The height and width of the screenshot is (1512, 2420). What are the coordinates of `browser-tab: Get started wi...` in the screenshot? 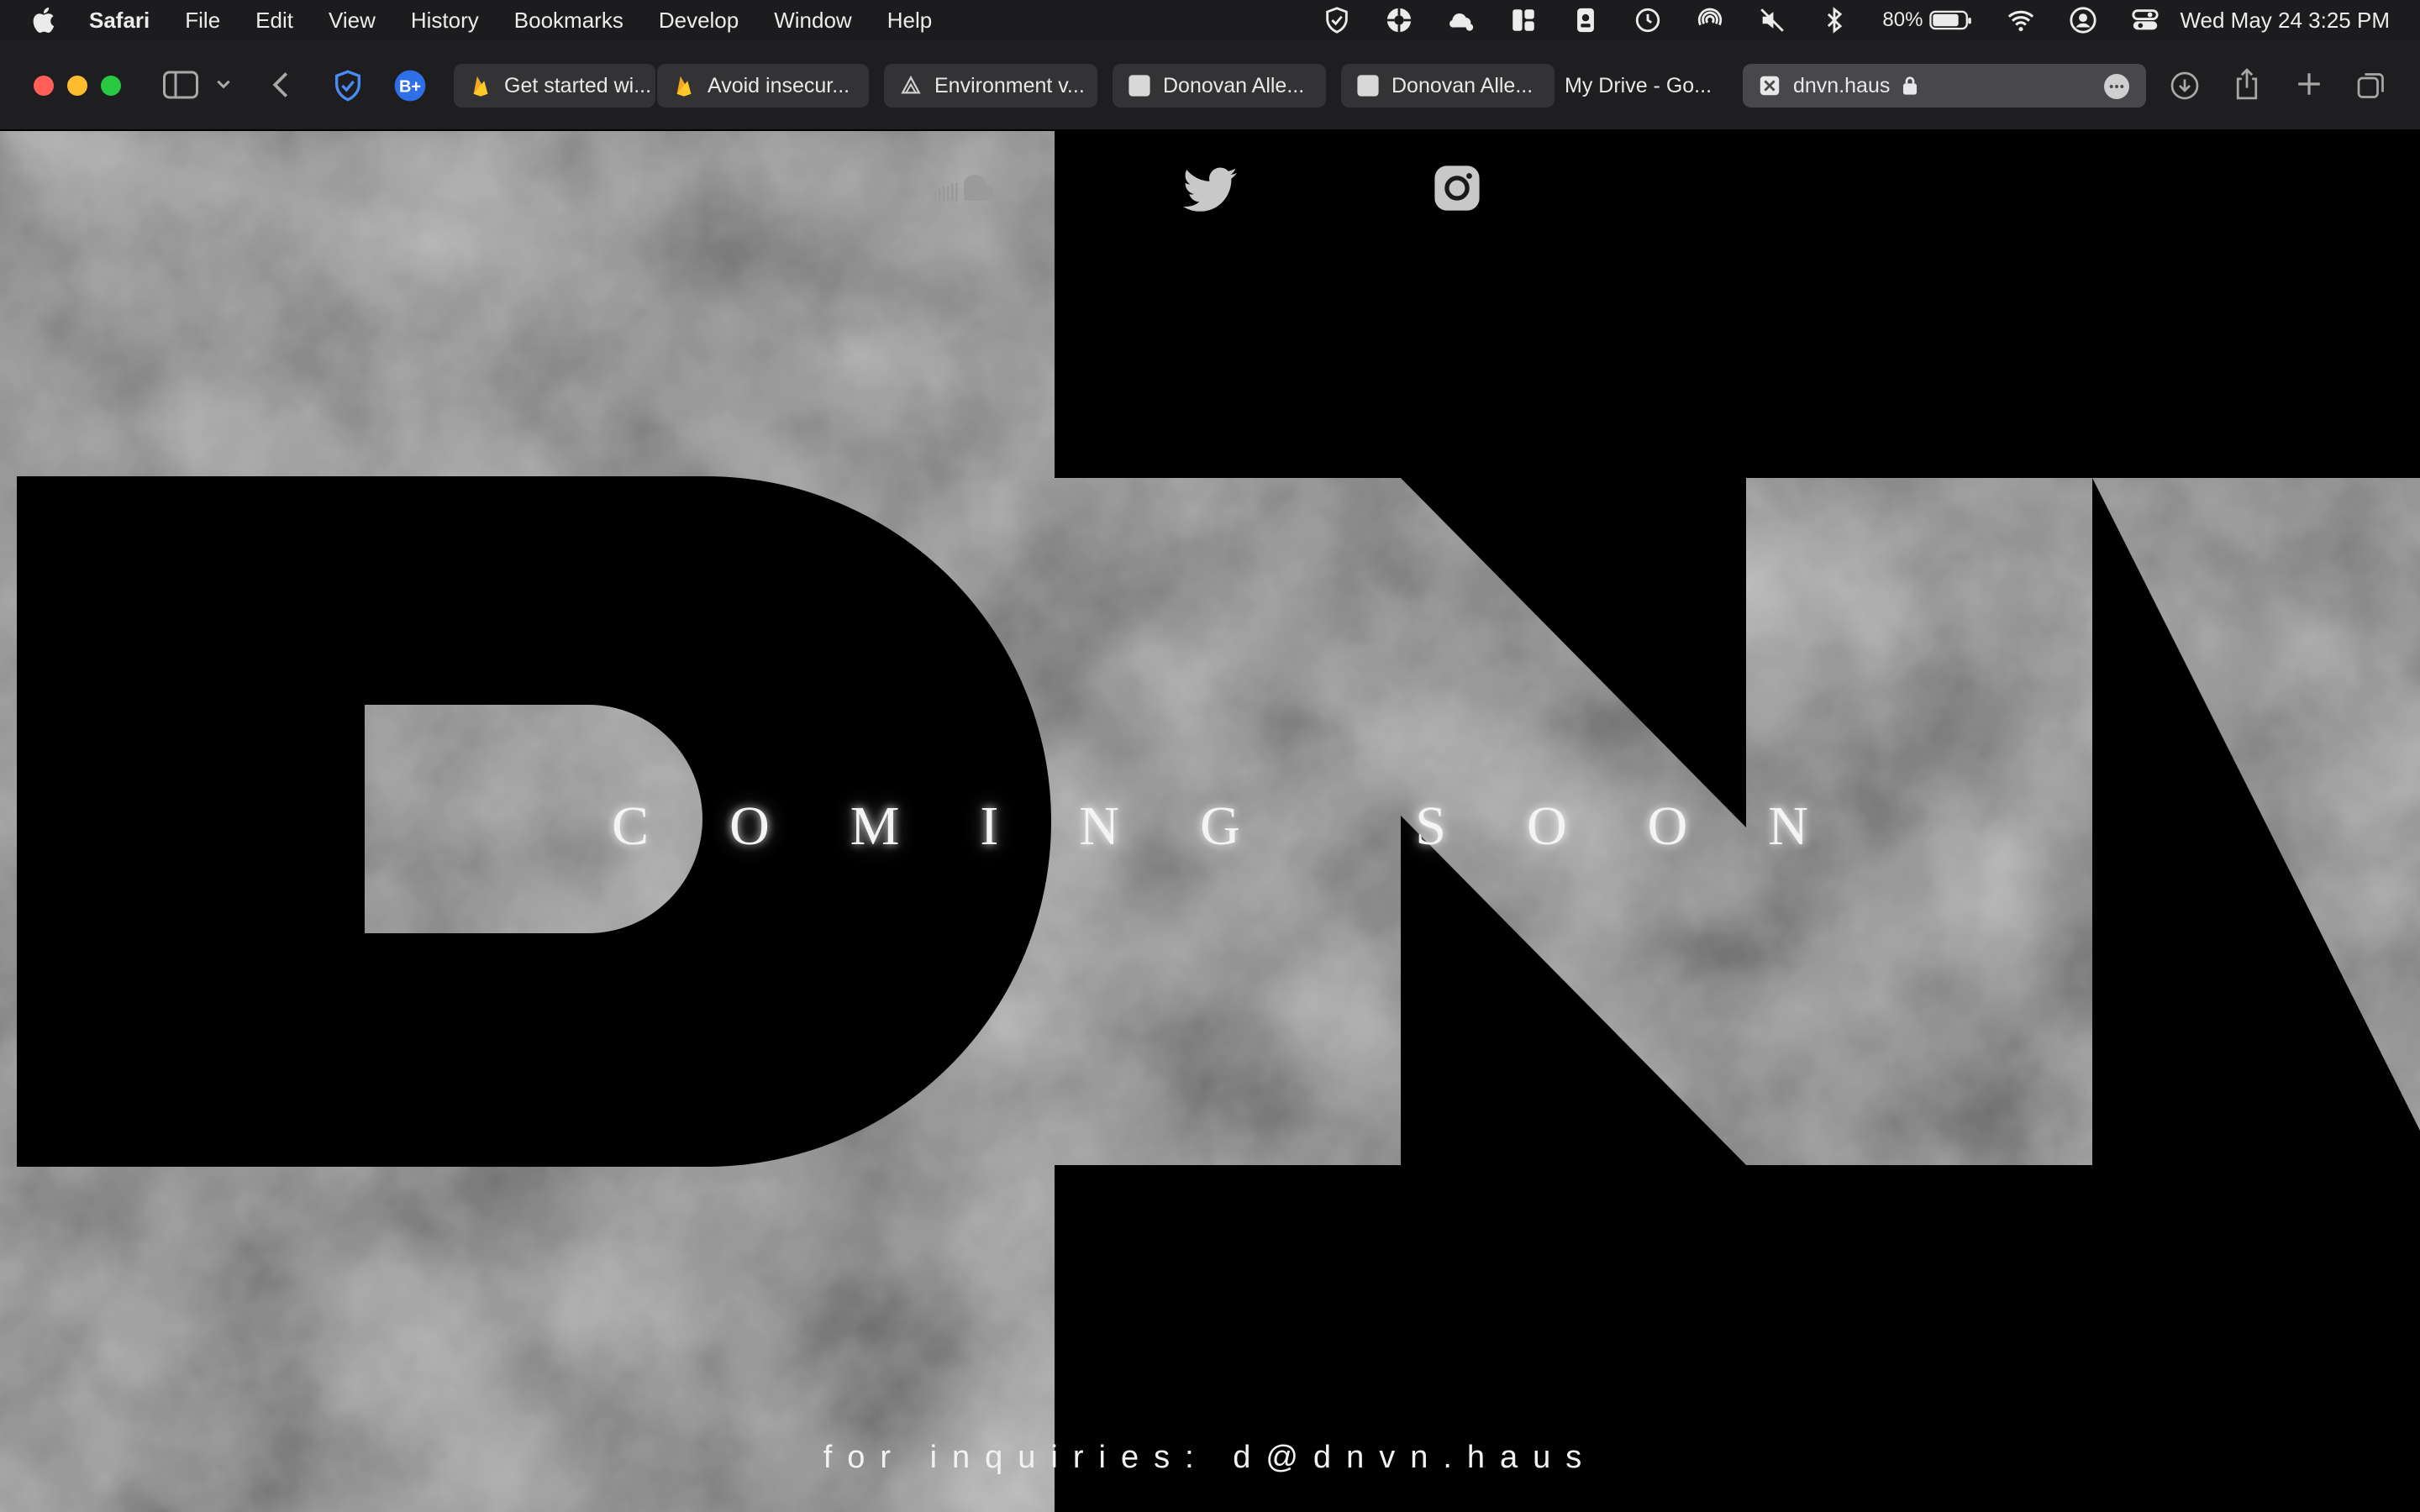 It's located at (554, 86).